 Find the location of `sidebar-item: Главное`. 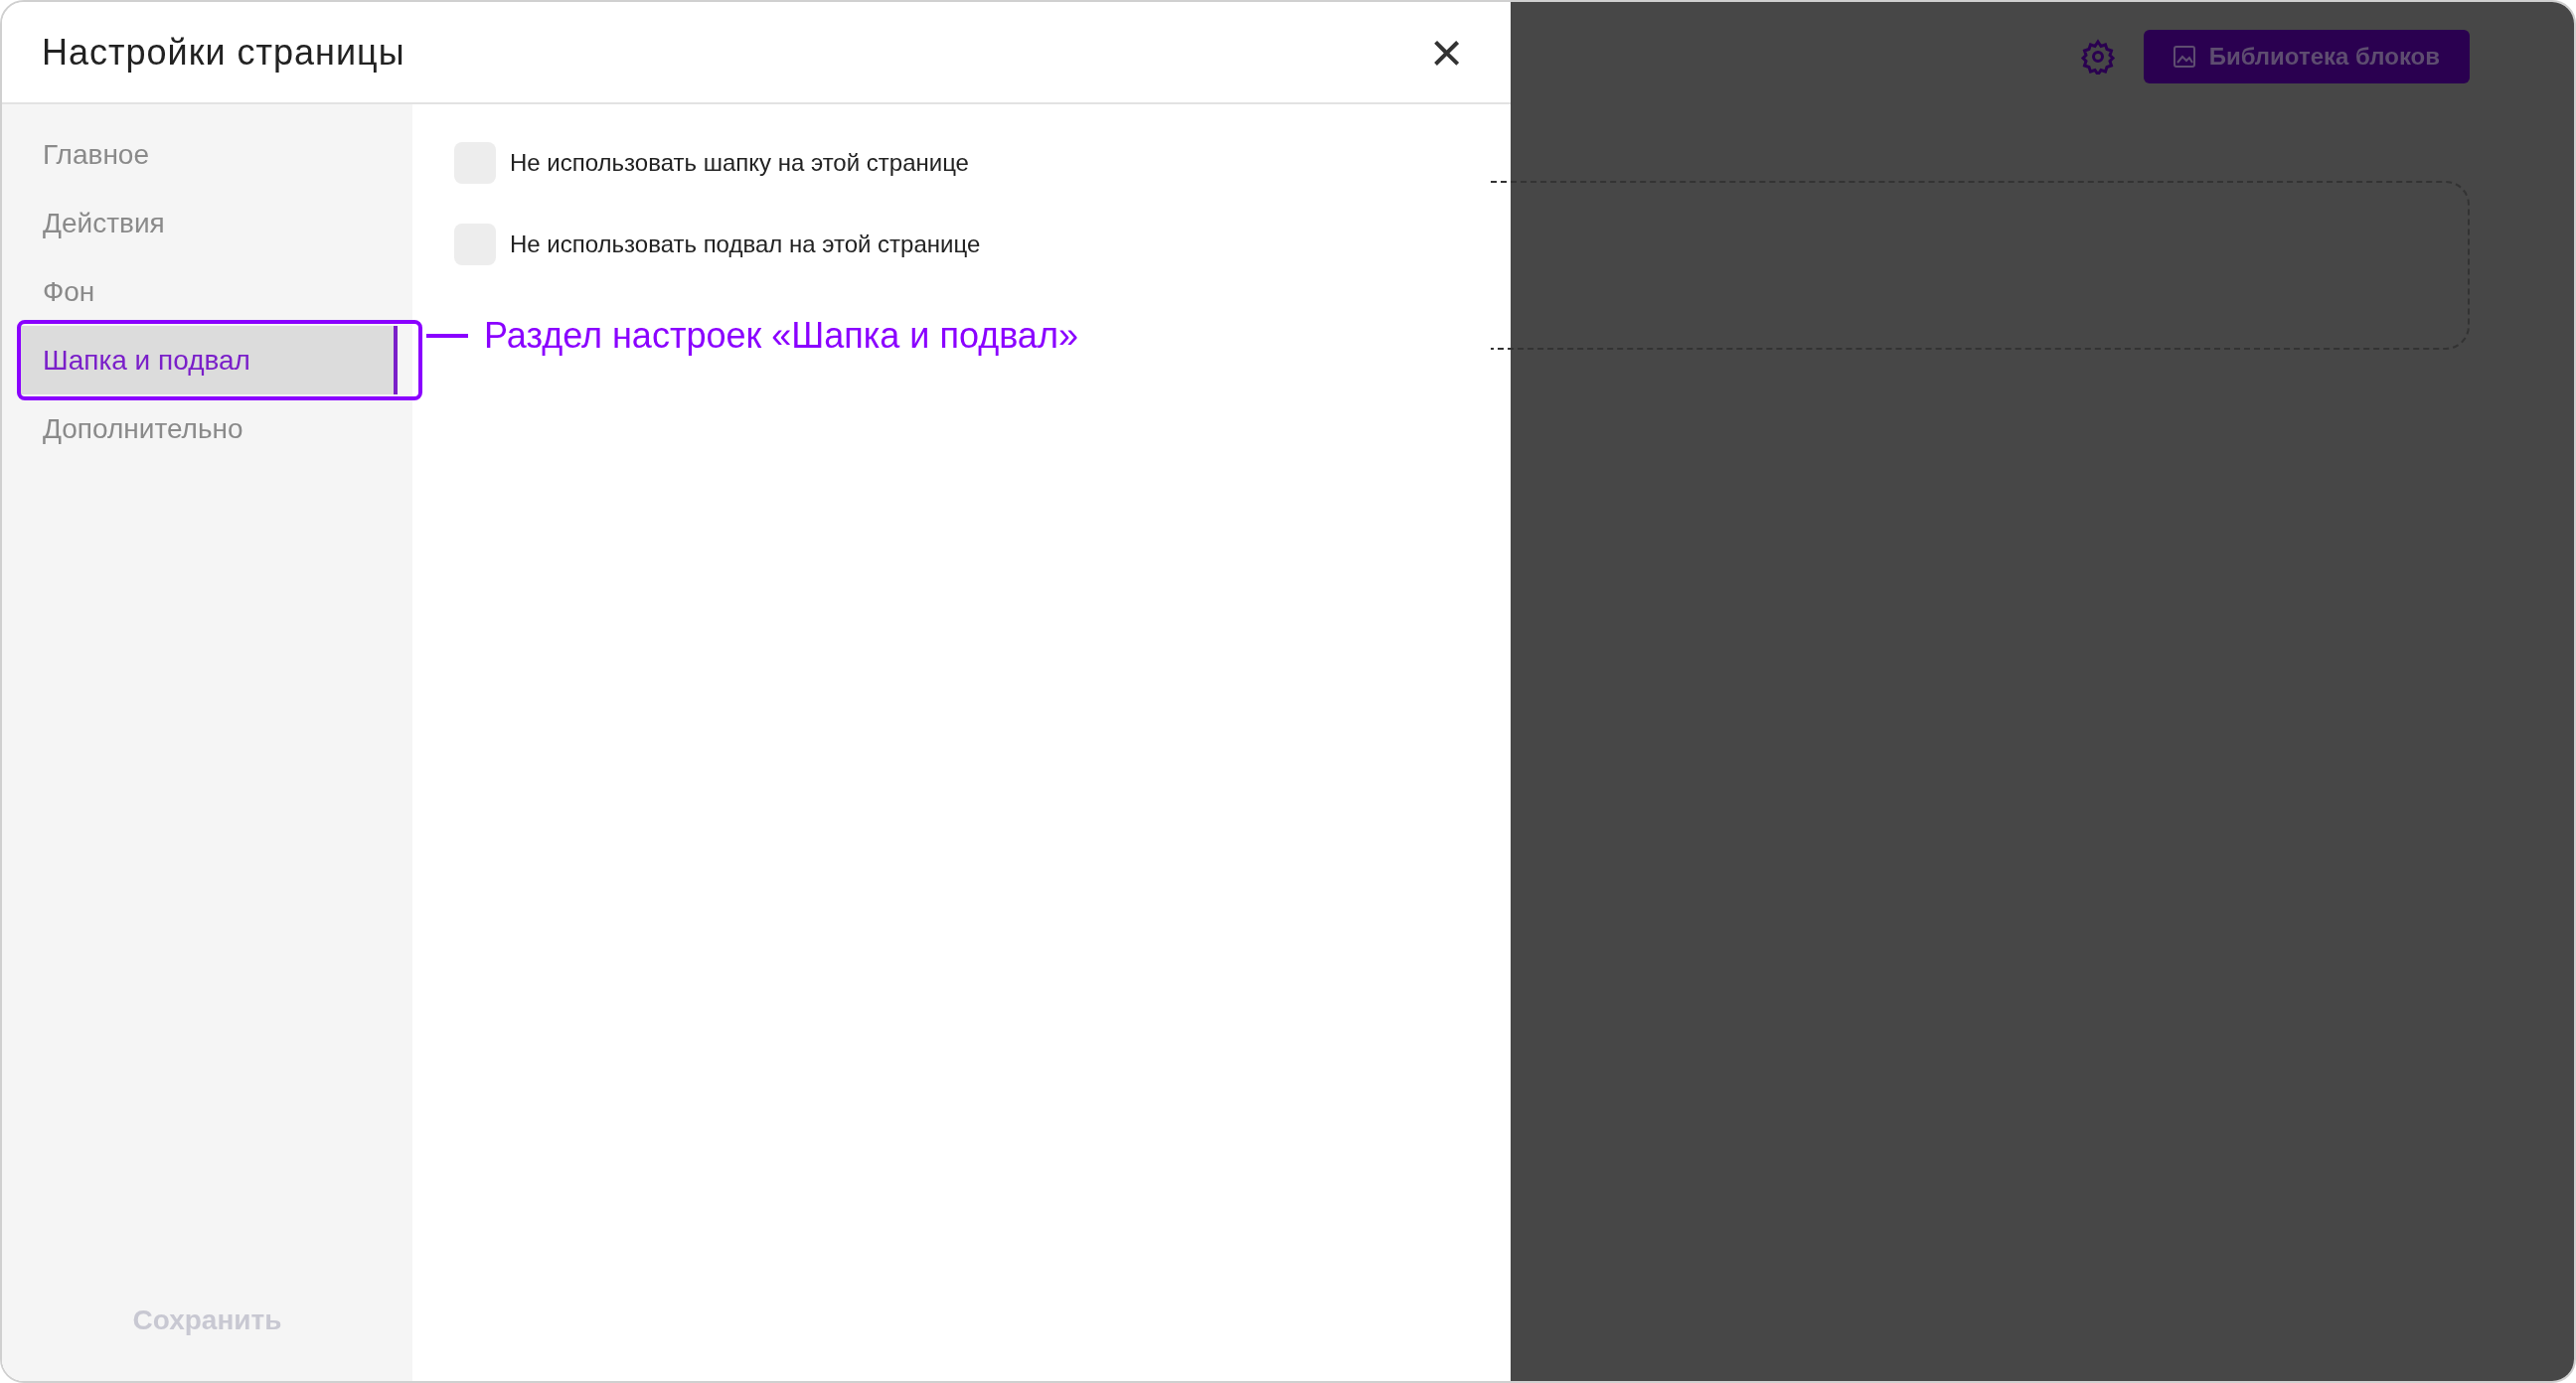

sidebar-item: Главное is located at coordinates (207, 155).